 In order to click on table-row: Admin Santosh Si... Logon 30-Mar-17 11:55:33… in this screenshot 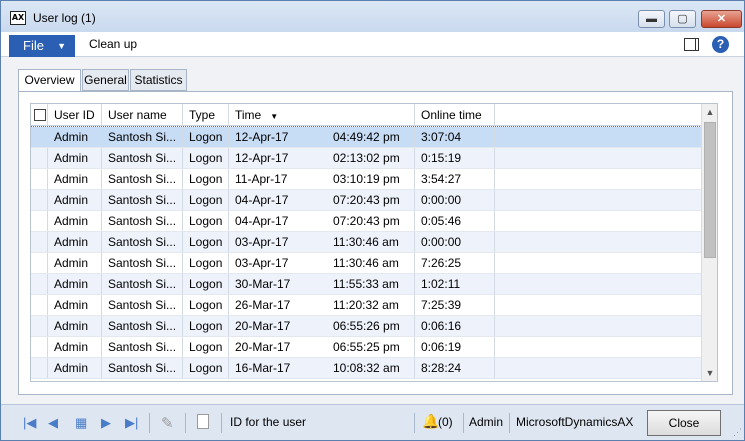, I will do `click(366, 284)`.